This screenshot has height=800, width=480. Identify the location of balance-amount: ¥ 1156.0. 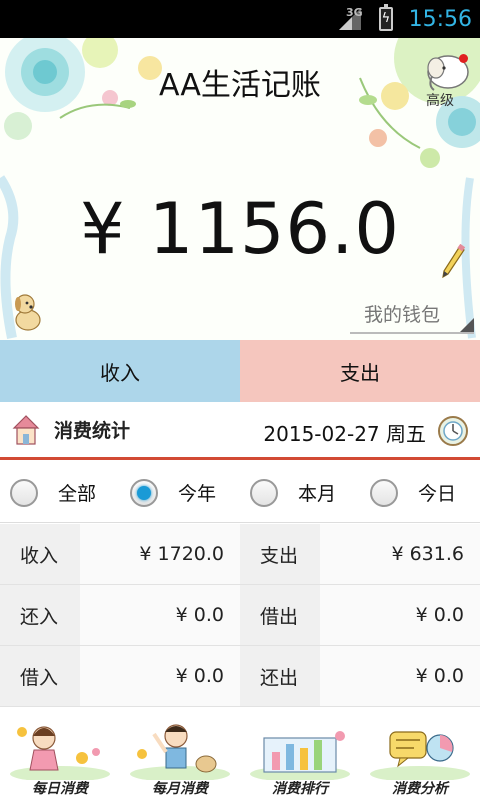
(240, 229).